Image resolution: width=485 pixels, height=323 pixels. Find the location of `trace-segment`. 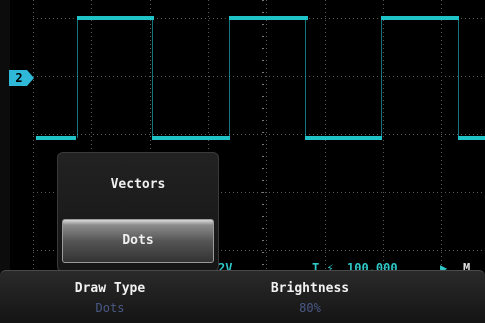

trace-segment is located at coordinates (343, 138).